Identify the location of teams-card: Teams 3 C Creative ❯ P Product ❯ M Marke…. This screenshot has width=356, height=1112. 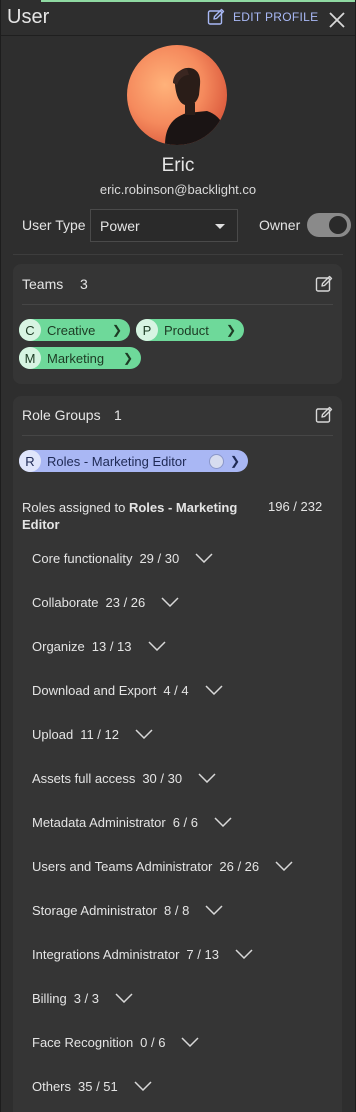
(177, 324).